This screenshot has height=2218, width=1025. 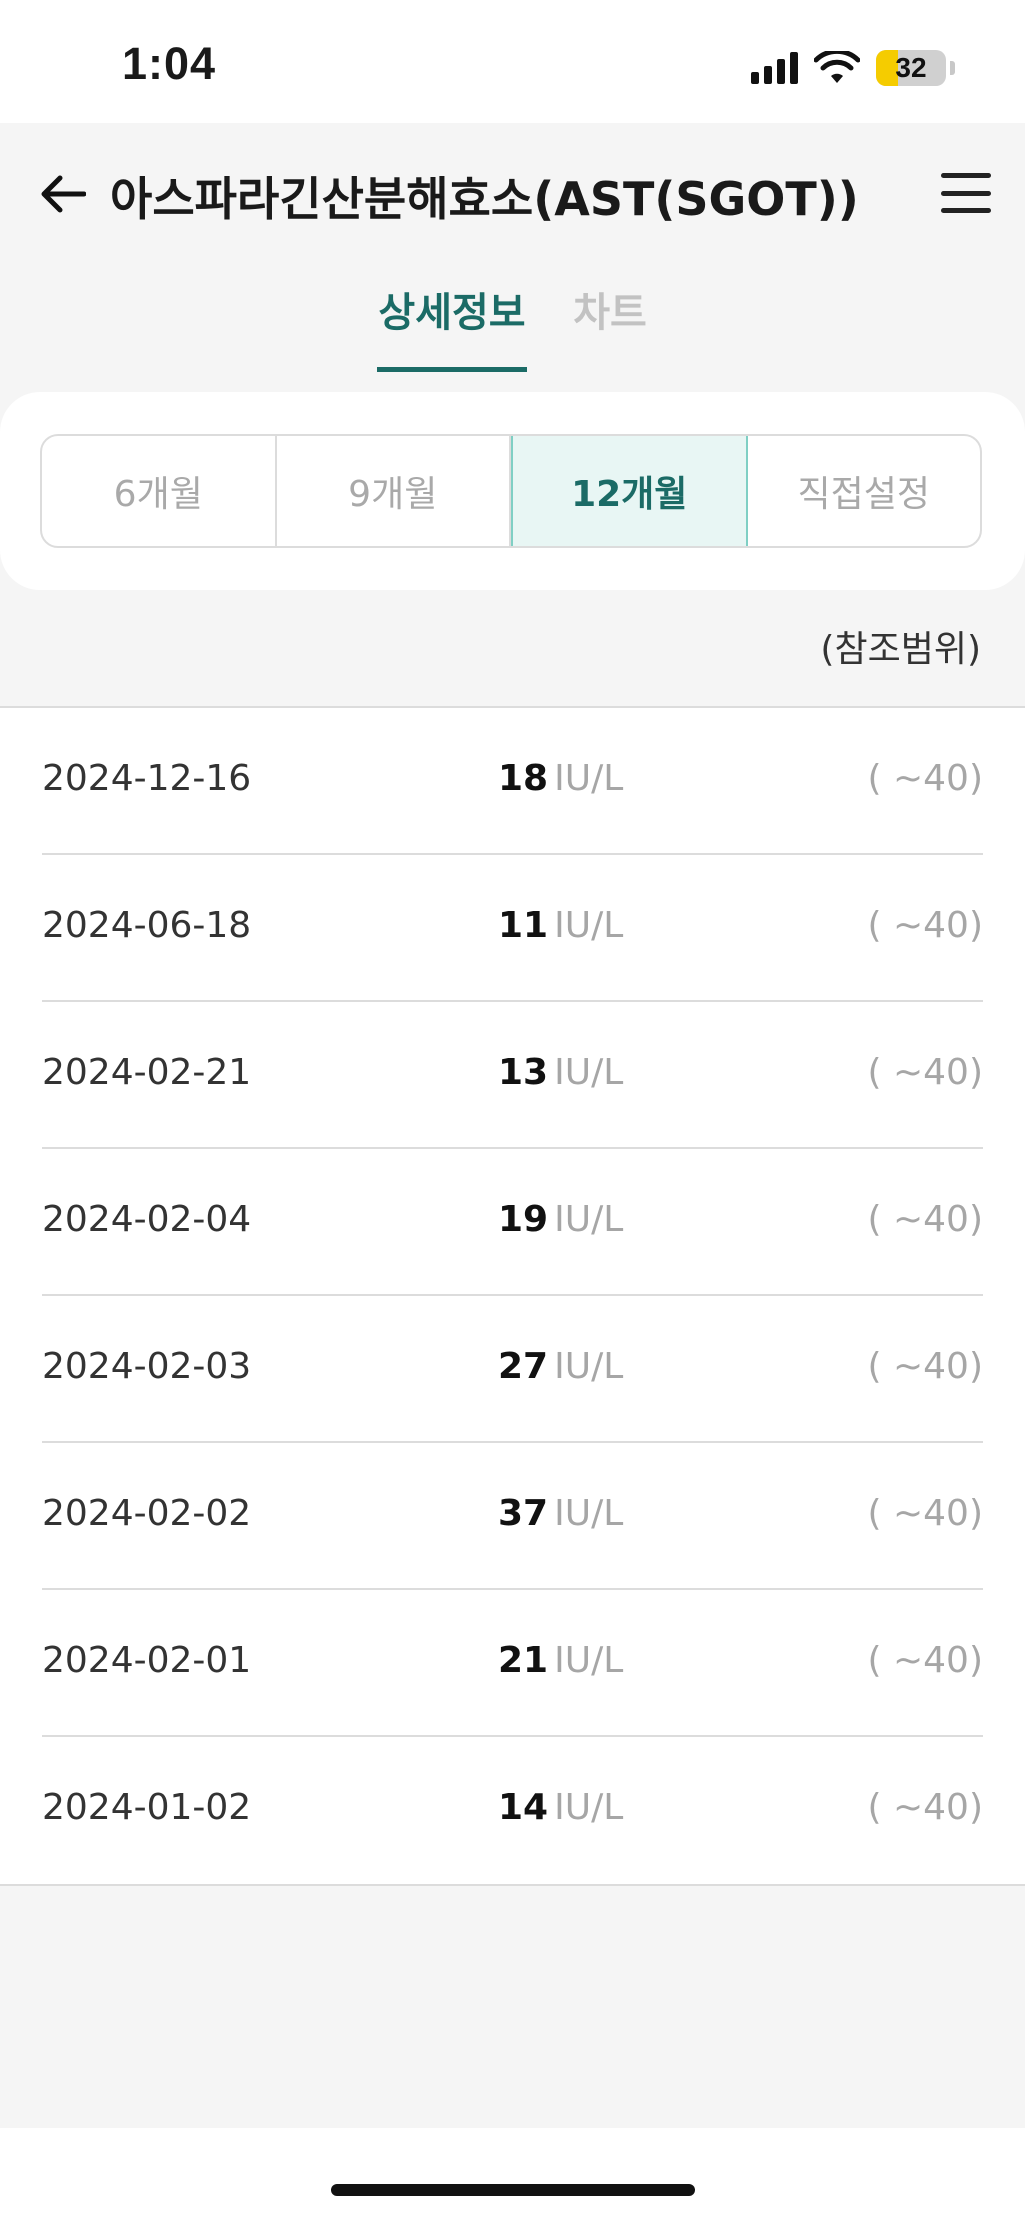 I want to click on battery-level: 32, so click(x=911, y=67).